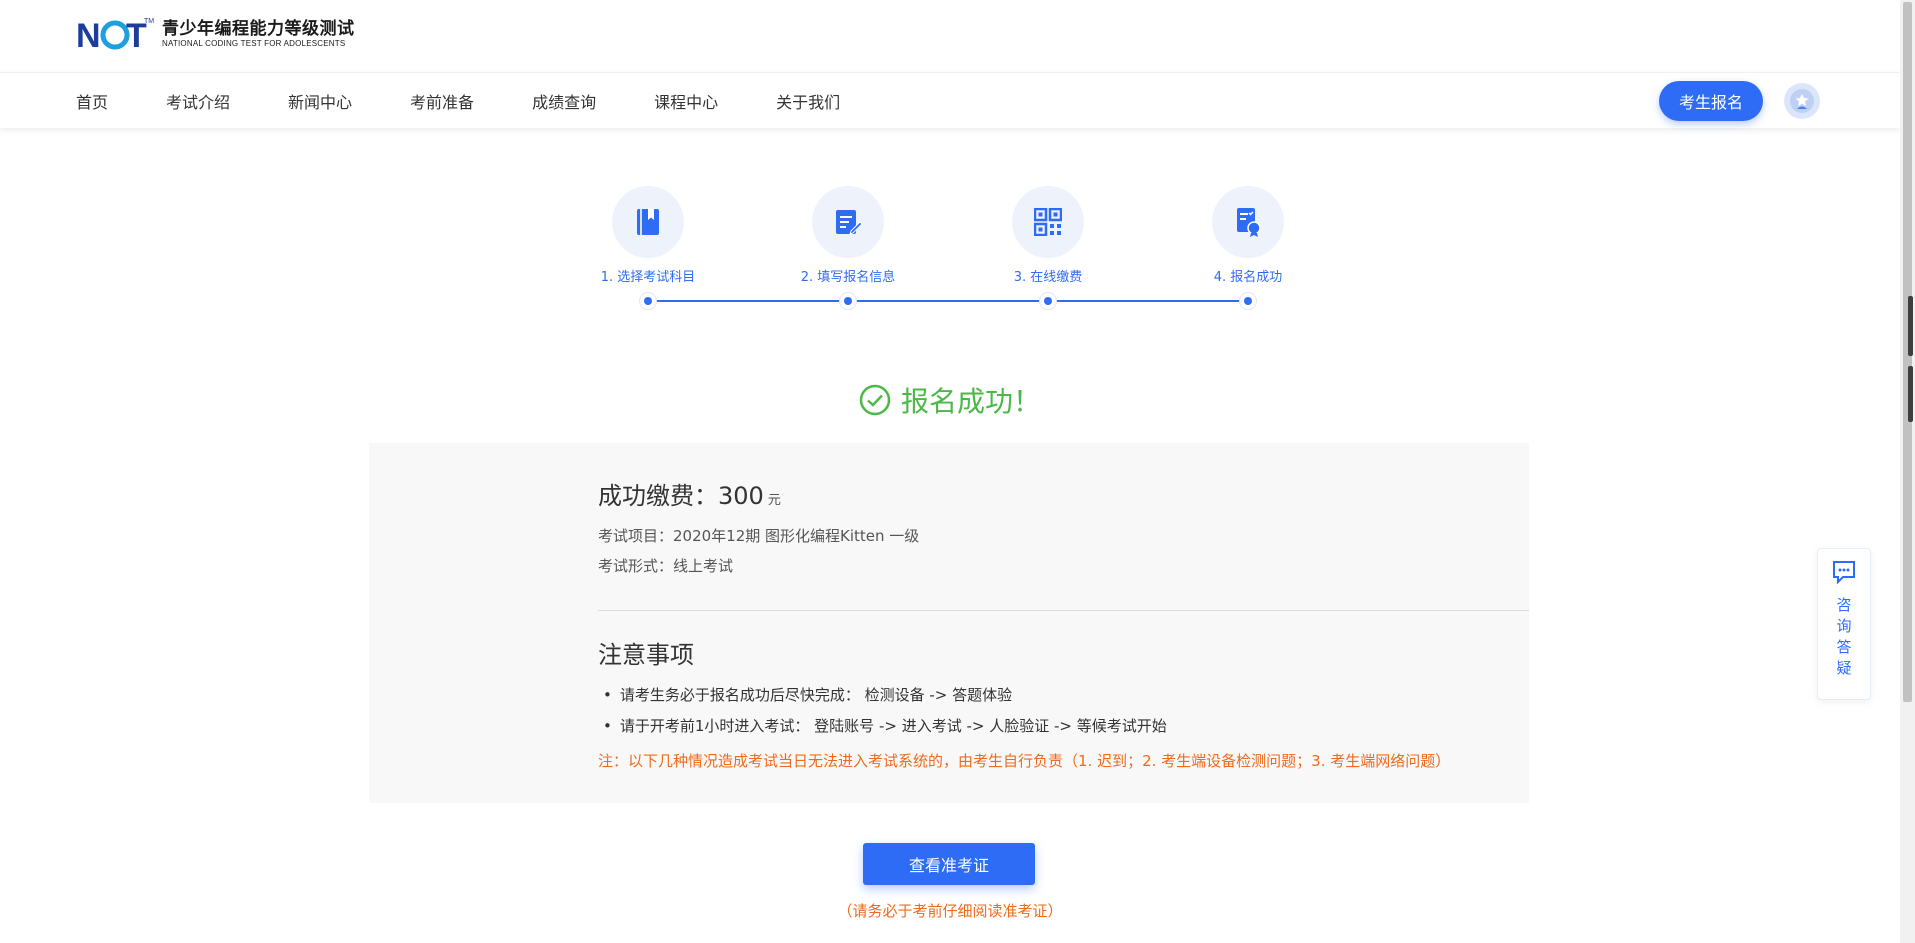  I want to click on nav-item-score-query: 成绩查询, so click(564, 101).